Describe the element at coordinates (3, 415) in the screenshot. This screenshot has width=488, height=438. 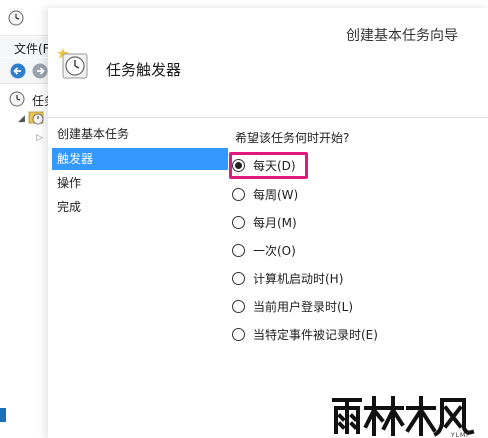
I see `window-edge-accent` at that location.